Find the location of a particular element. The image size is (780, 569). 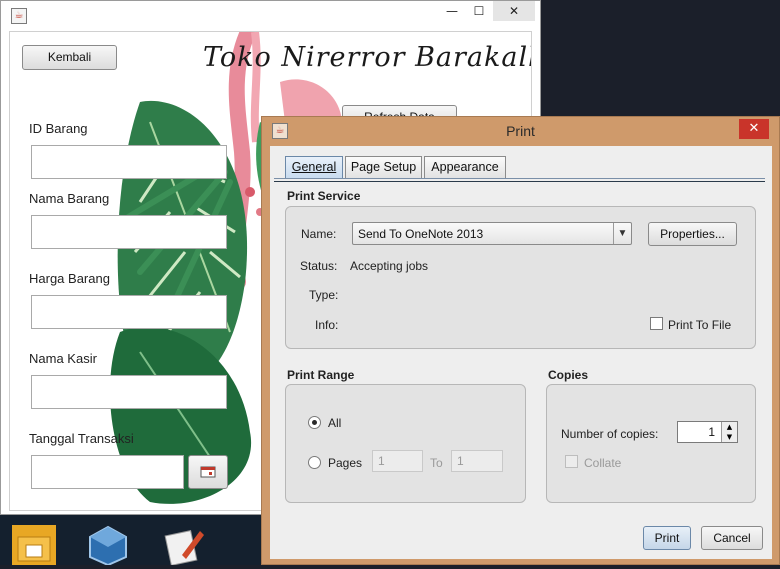

virtualbox-icon is located at coordinates (108, 546).